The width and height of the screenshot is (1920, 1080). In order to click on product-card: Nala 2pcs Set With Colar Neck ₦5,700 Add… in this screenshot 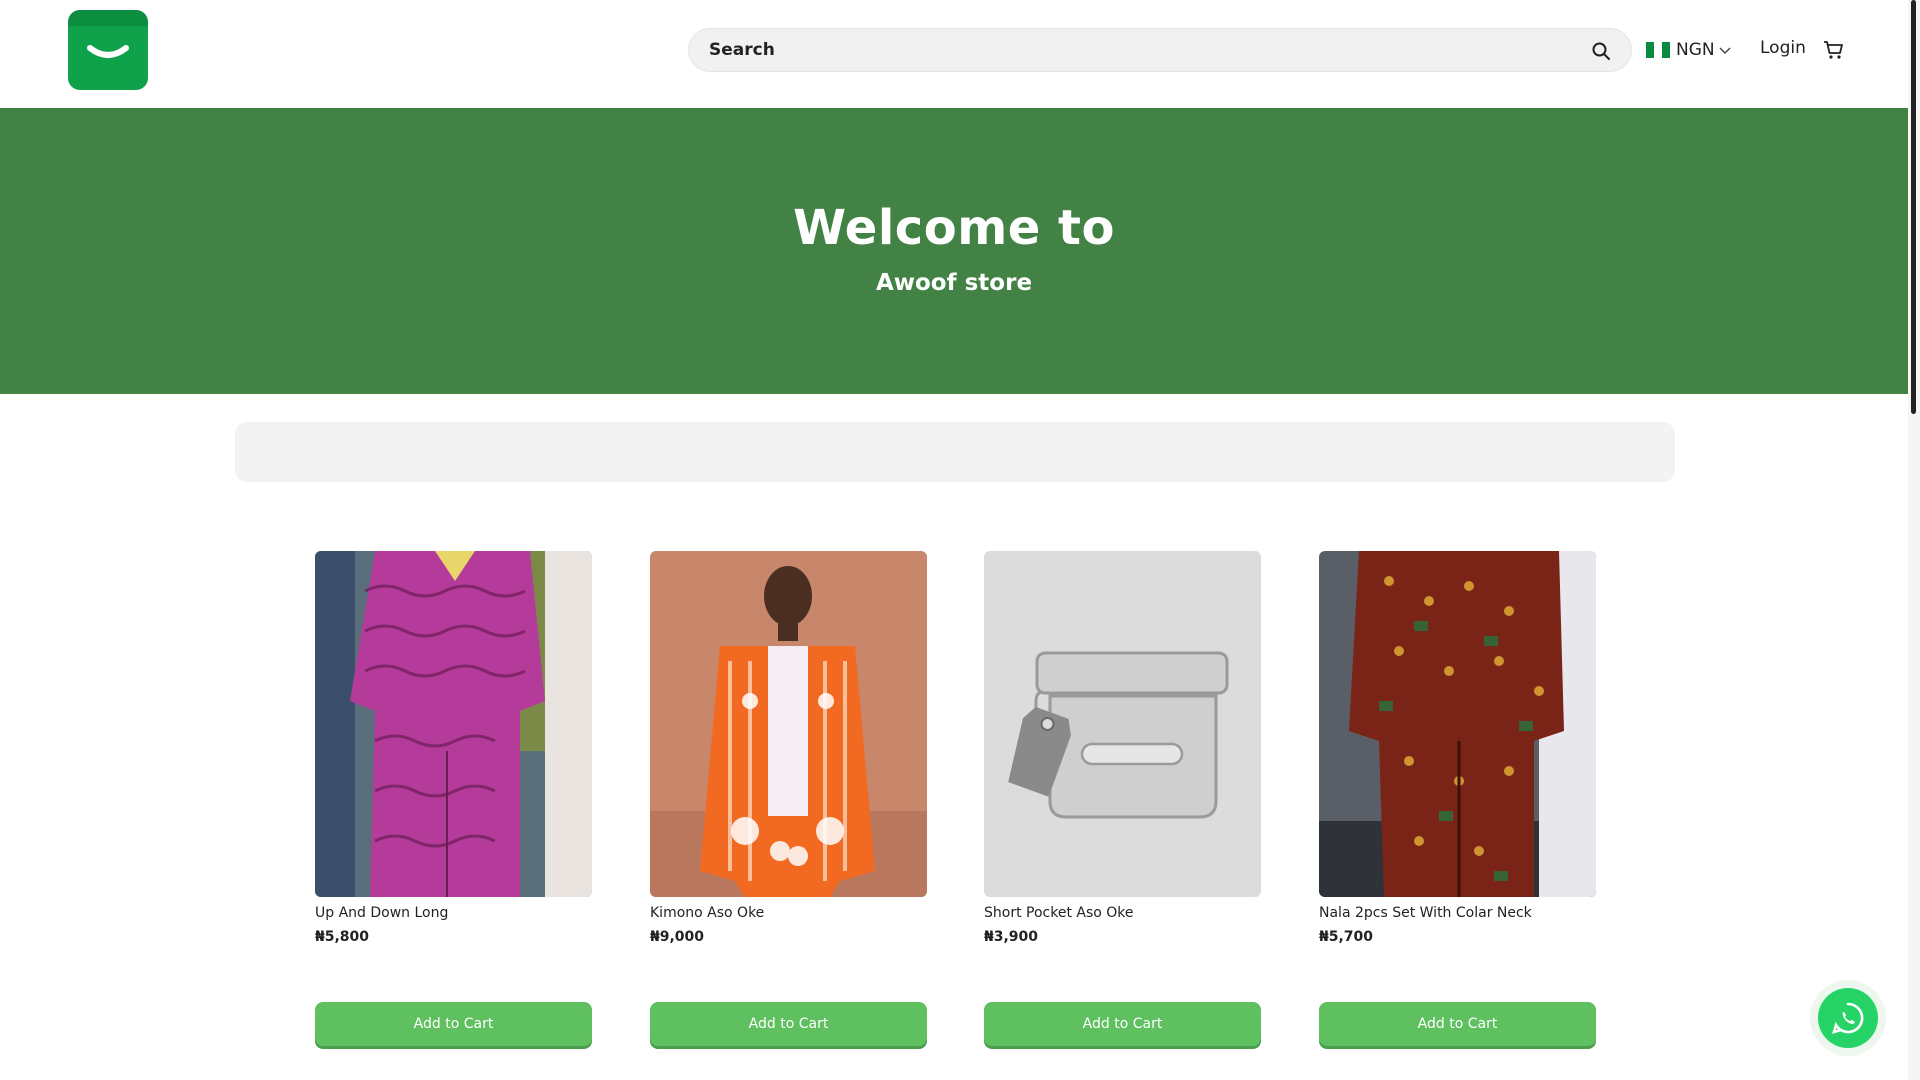, I will do `click(1457, 798)`.